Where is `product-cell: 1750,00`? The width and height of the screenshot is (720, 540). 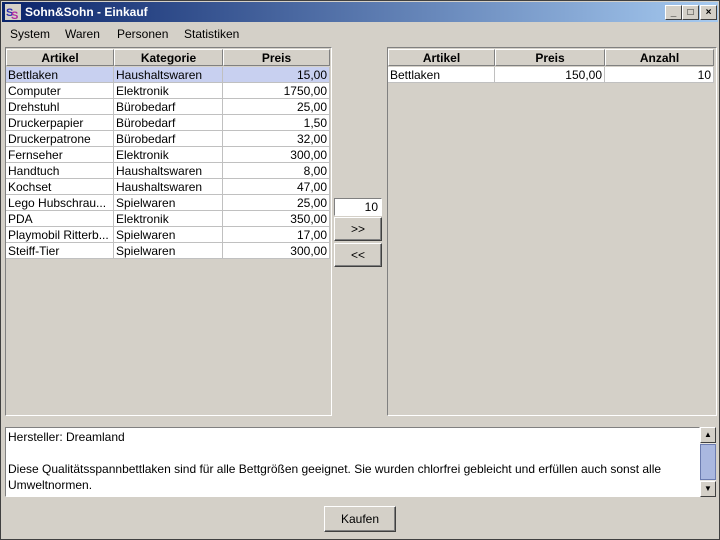
product-cell: 1750,00 is located at coordinates (276, 91).